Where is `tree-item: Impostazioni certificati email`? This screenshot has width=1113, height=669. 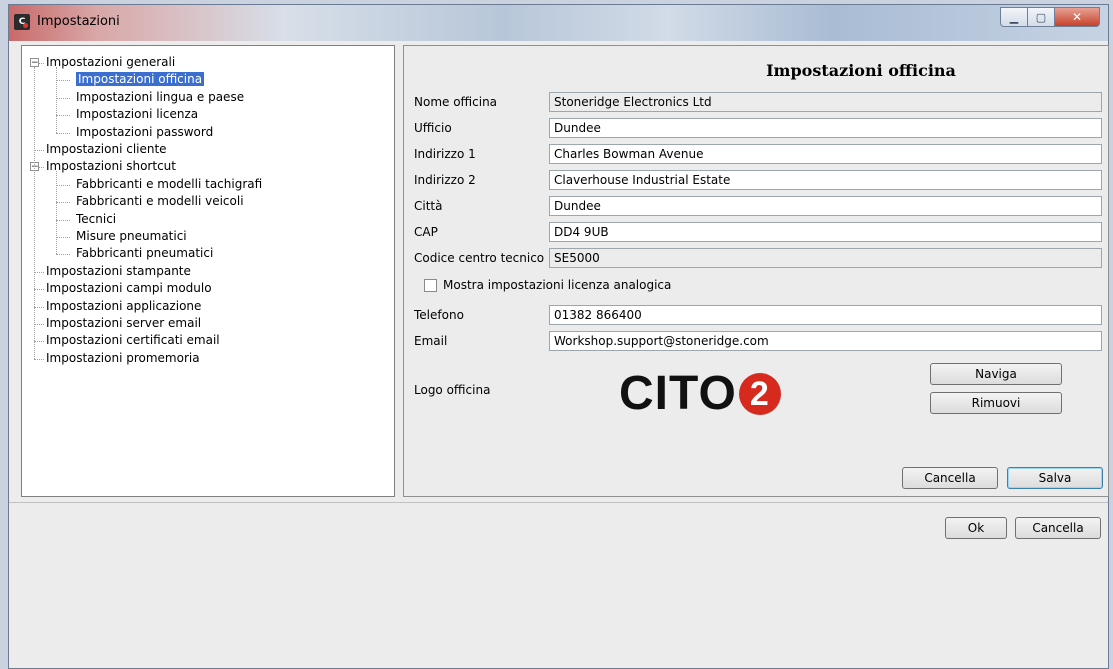
tree-item: Impostazioni certificati email is located at coordinates (133, 340).